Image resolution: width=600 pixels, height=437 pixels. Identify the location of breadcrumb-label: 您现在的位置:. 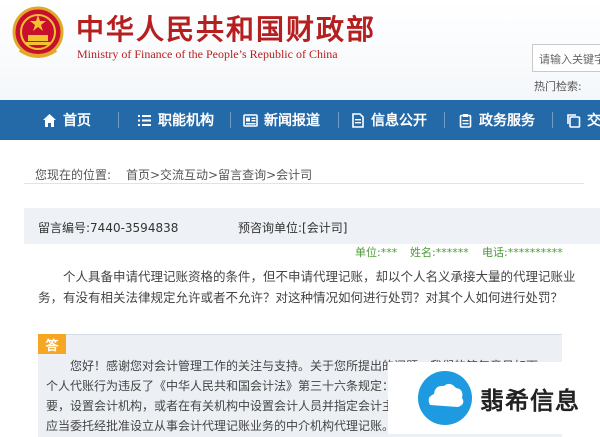
(73, 175).